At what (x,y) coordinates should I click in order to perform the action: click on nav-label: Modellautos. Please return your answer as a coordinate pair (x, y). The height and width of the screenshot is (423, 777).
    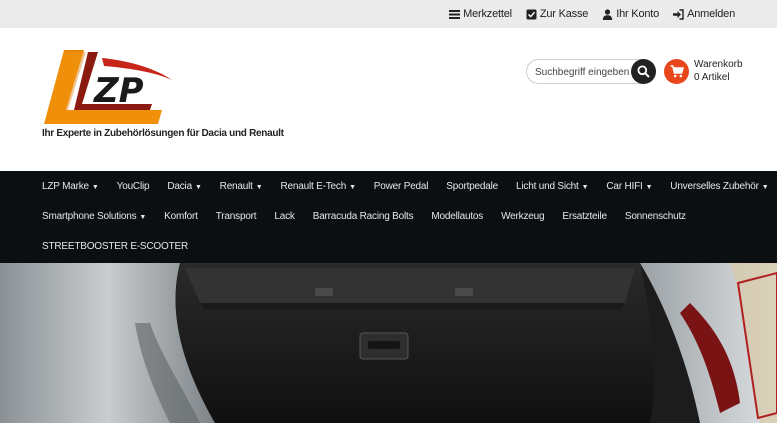
    Looking at the image, I should click on (457, 216).